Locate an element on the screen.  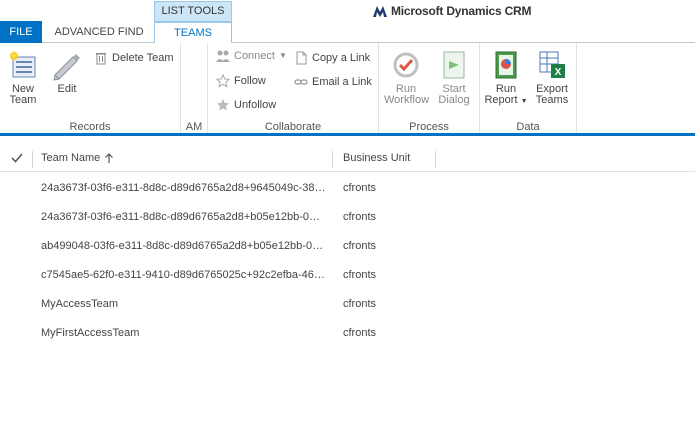
follow-label: Follow is located at coordinates (250, 81).